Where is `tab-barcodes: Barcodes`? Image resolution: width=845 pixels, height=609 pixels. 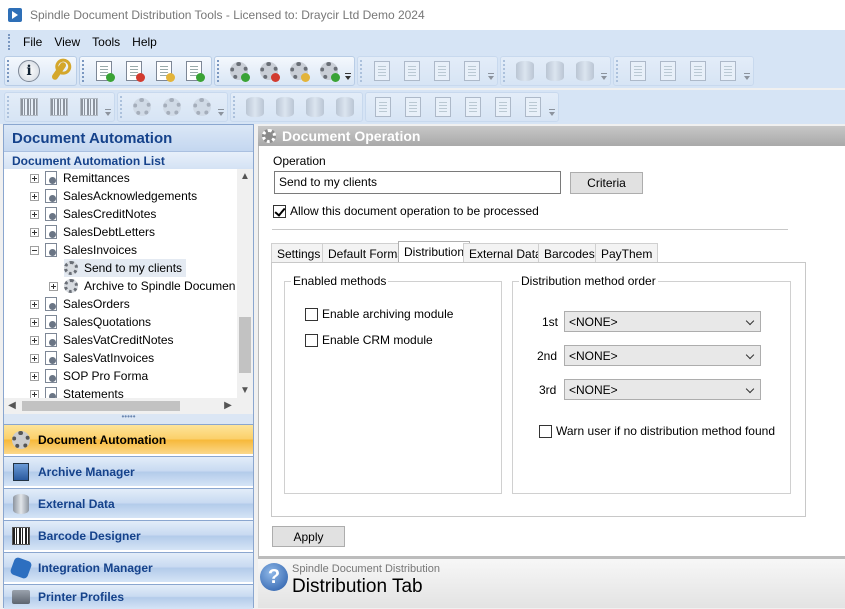 tab-barcodes: Barcodes is located at coordinates (569, 253).